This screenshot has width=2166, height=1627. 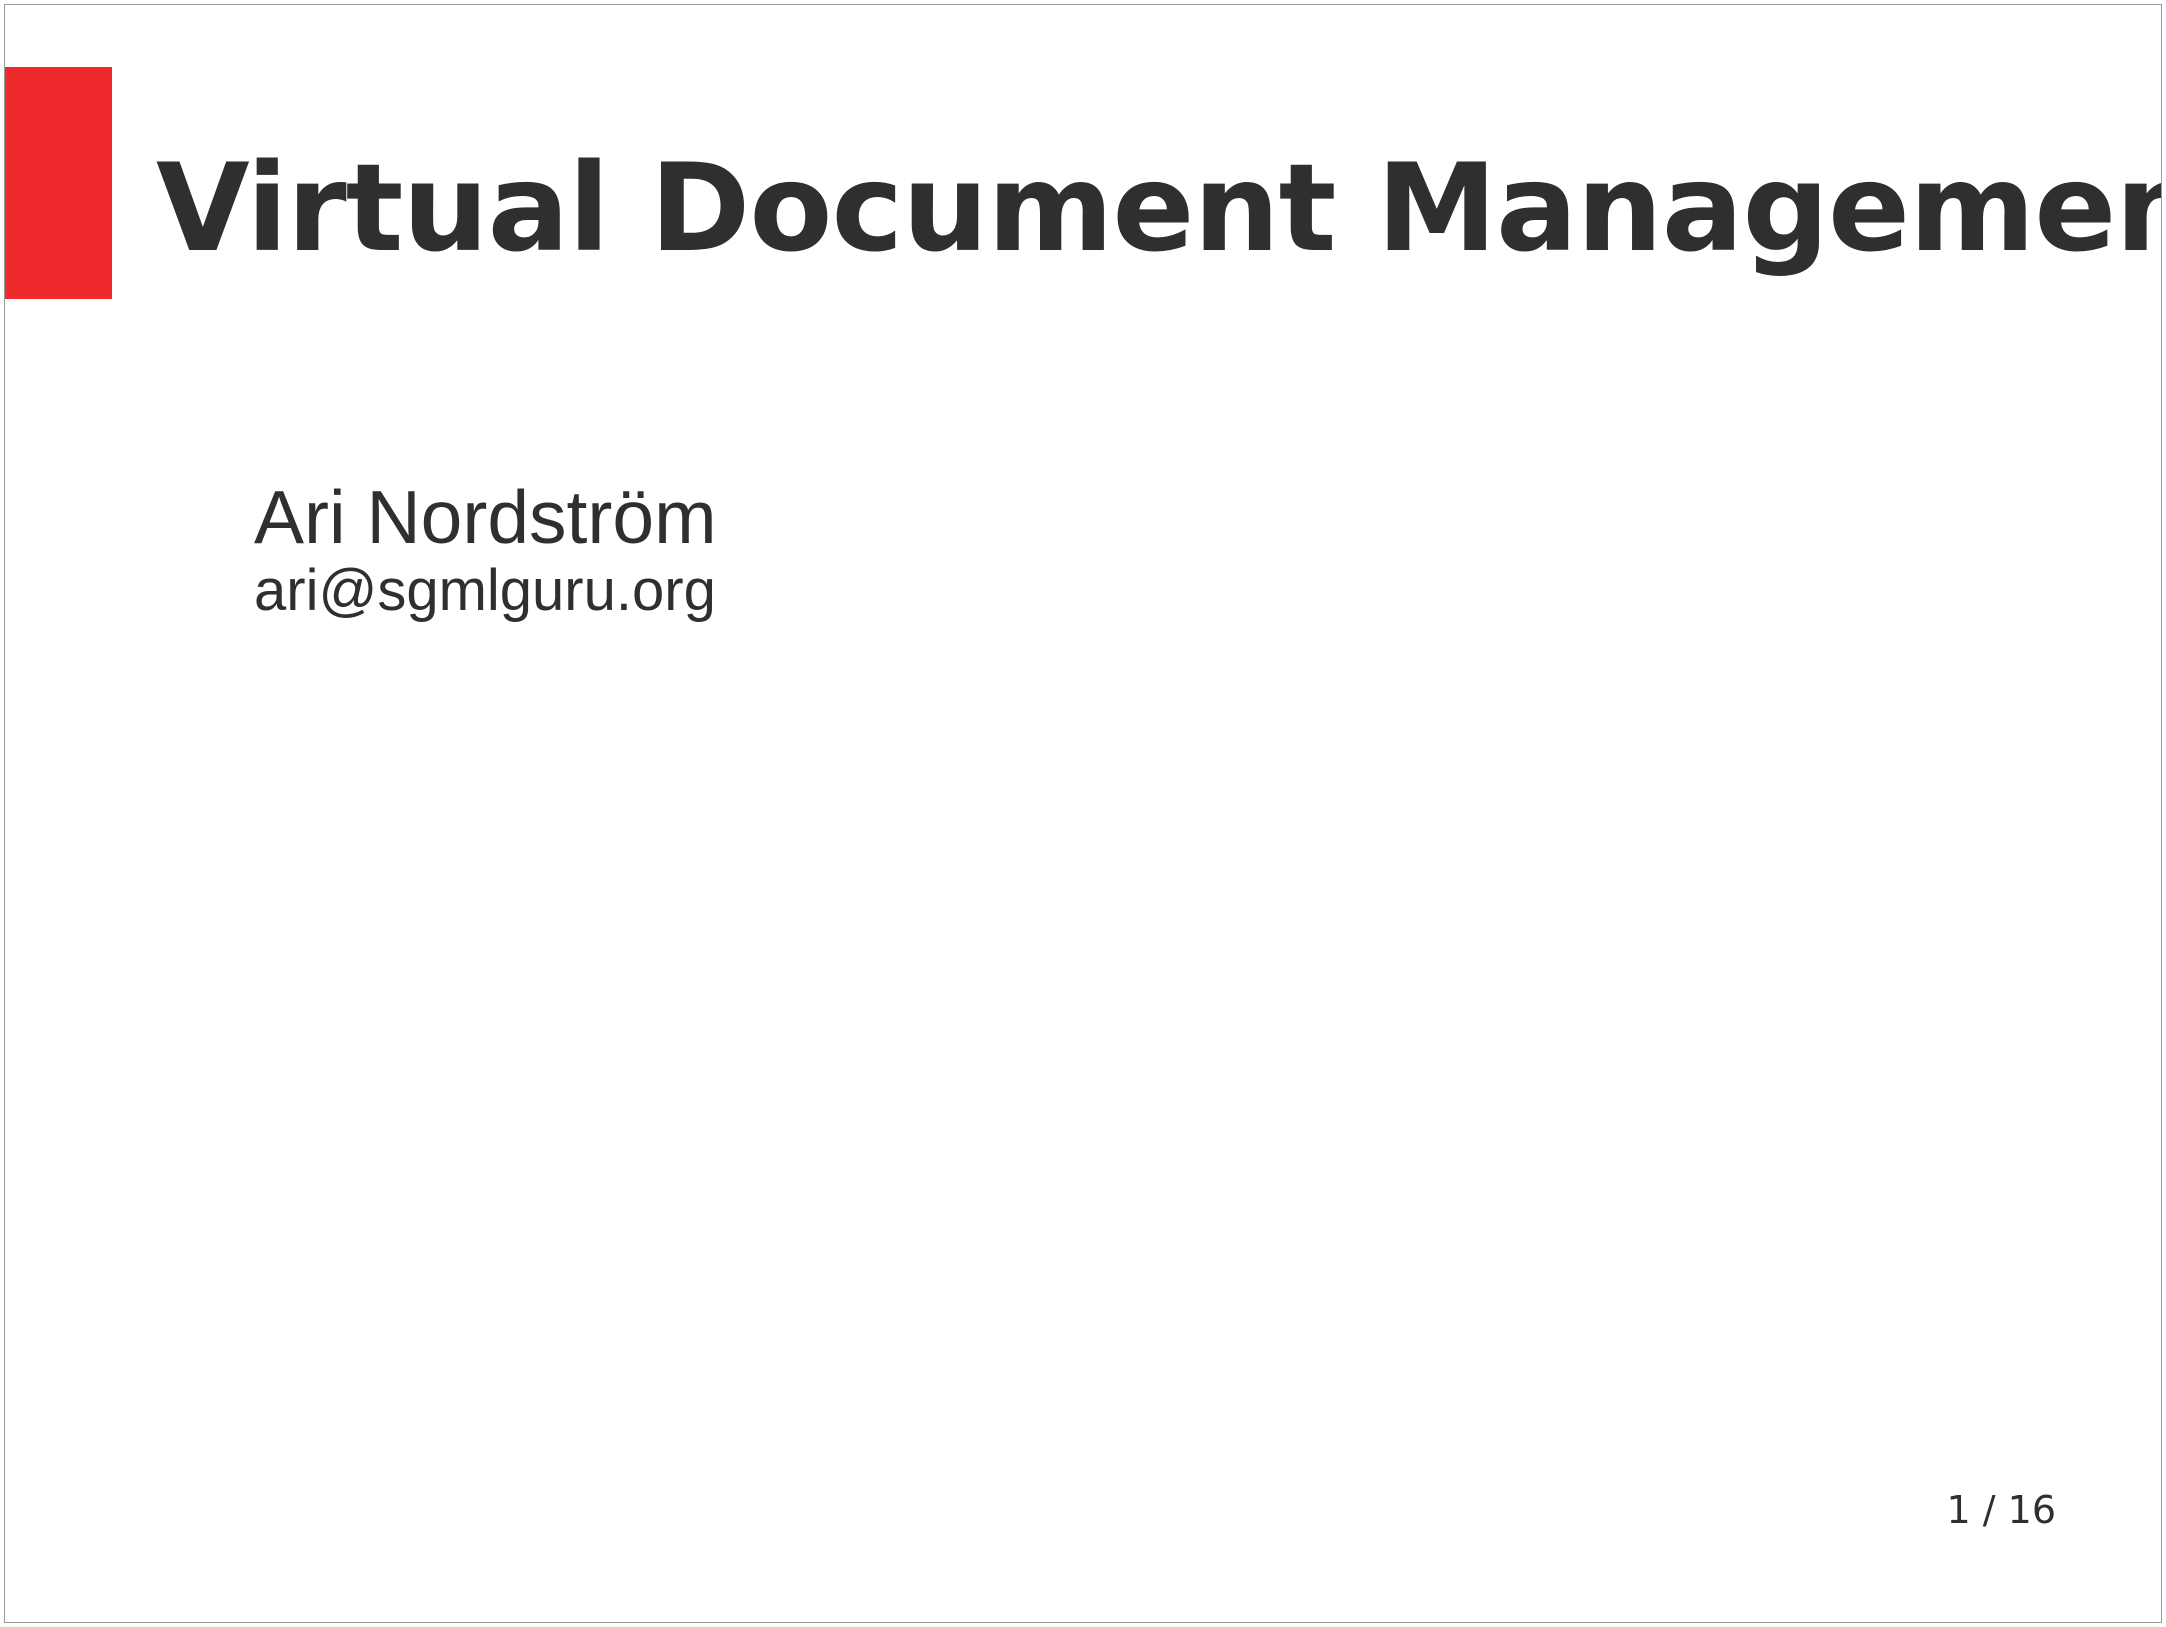 I want to click on page-number: 1 / 16, so click(x=2001, y=1510).